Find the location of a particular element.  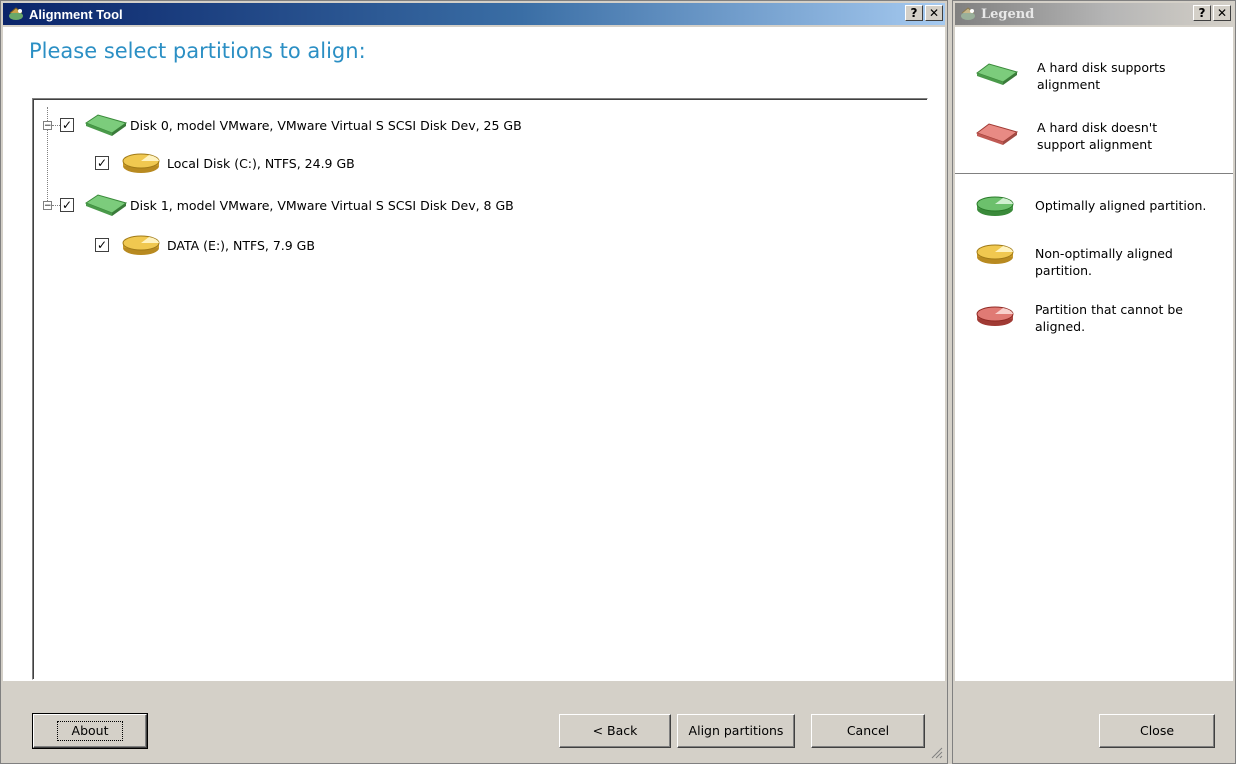

align-partitions-button: Align partitions is located at coordinates (736, 731).